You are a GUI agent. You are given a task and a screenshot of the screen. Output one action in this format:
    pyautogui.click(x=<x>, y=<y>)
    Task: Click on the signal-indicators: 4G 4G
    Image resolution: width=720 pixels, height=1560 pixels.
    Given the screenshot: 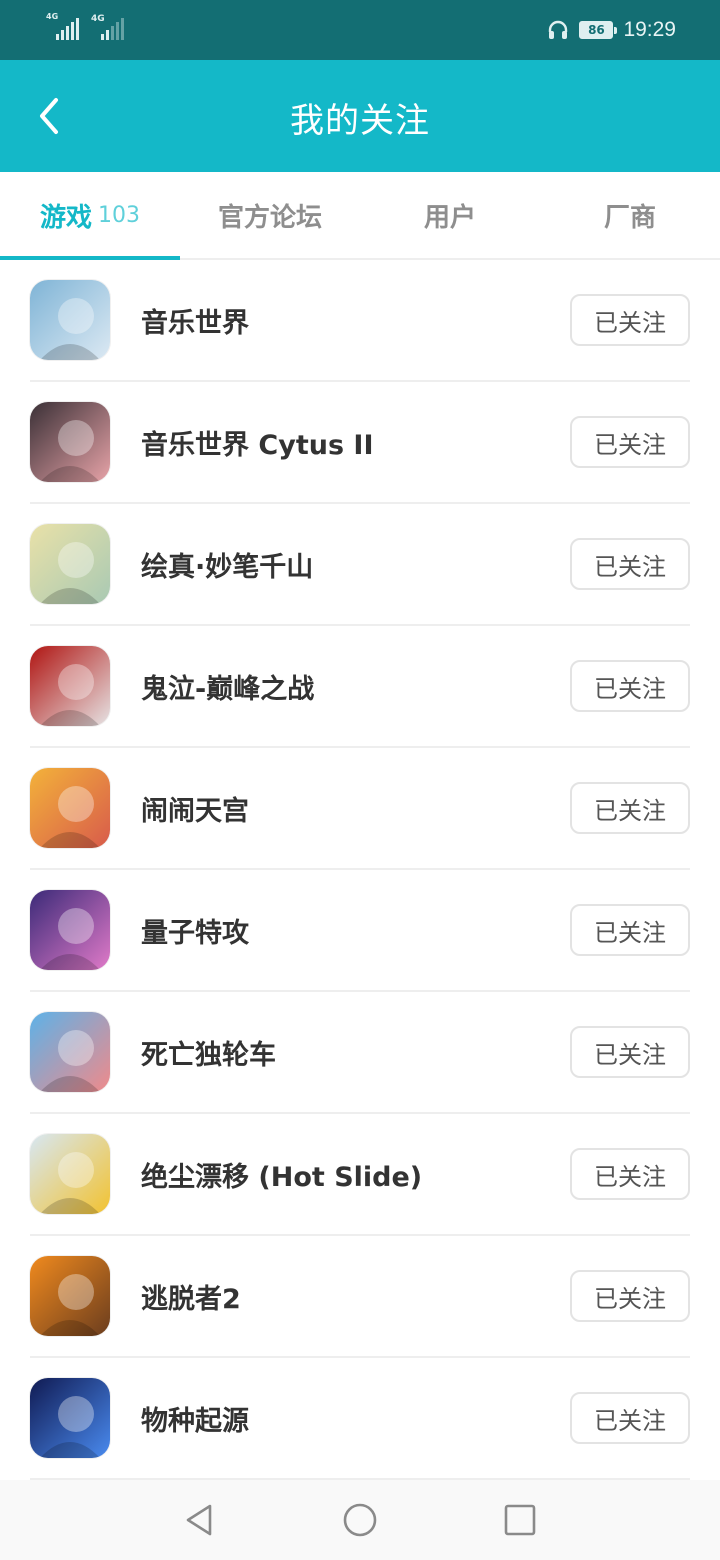 What is the action you would take?
    pyautogui.click(x=85, y=26)
    